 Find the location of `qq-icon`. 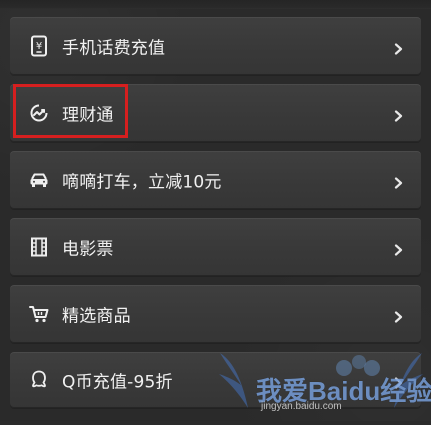

qq-icon is located at coordinates (39, 380).